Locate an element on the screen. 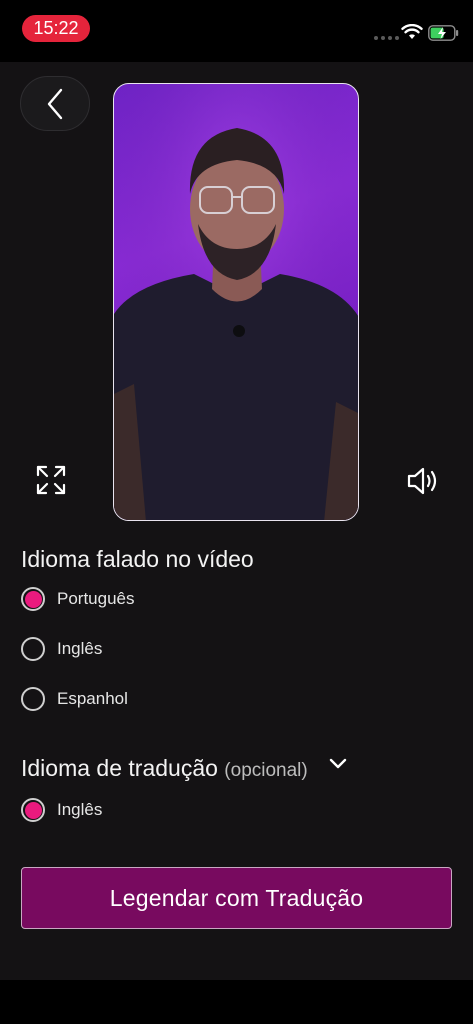 The image size is (473, 1024). cellular-signal-icon is located at coordinates (386, 38).